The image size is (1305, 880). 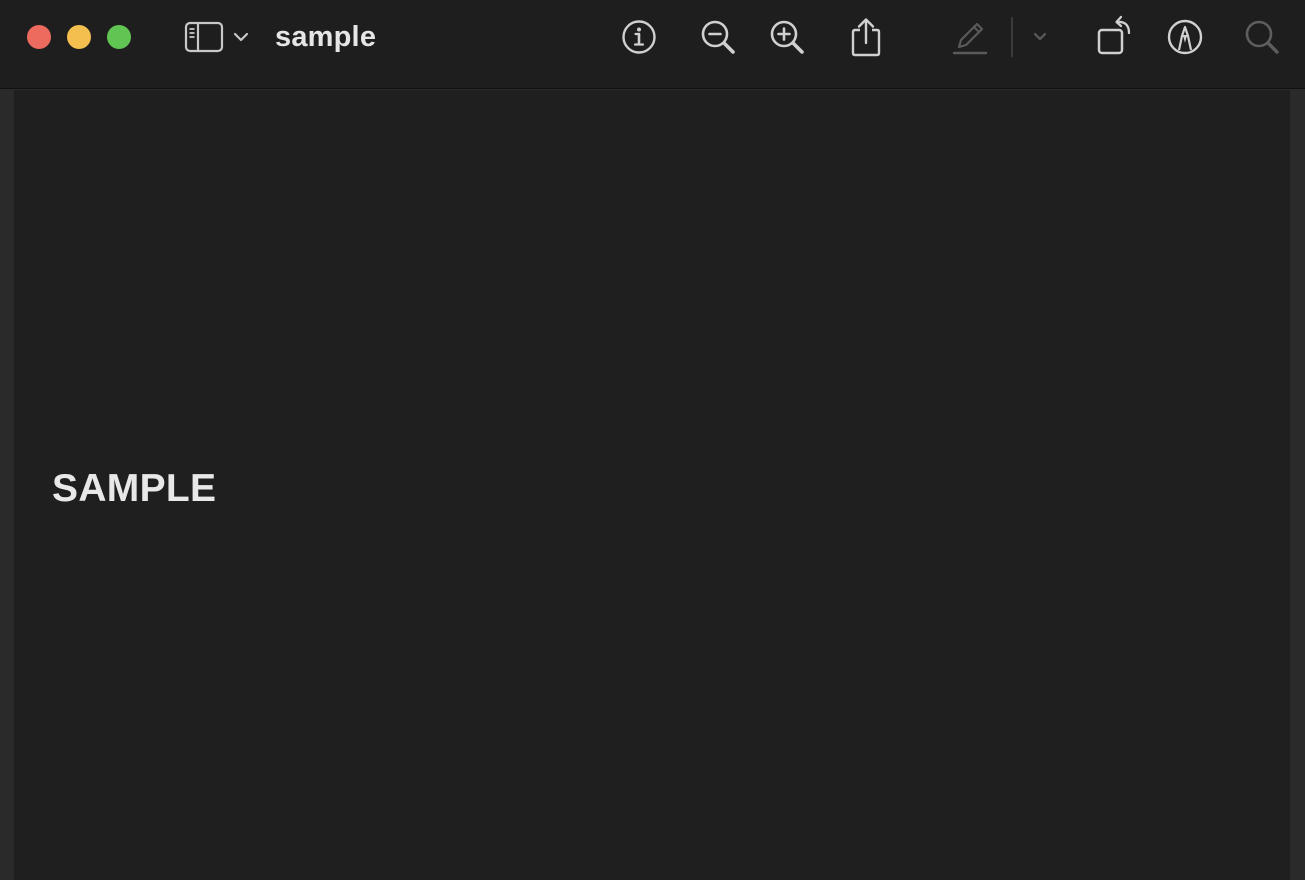 What do you see at coordinates (119, 37) in the screenshot?
I see `zoom-button` at bounding box center [119, 37].